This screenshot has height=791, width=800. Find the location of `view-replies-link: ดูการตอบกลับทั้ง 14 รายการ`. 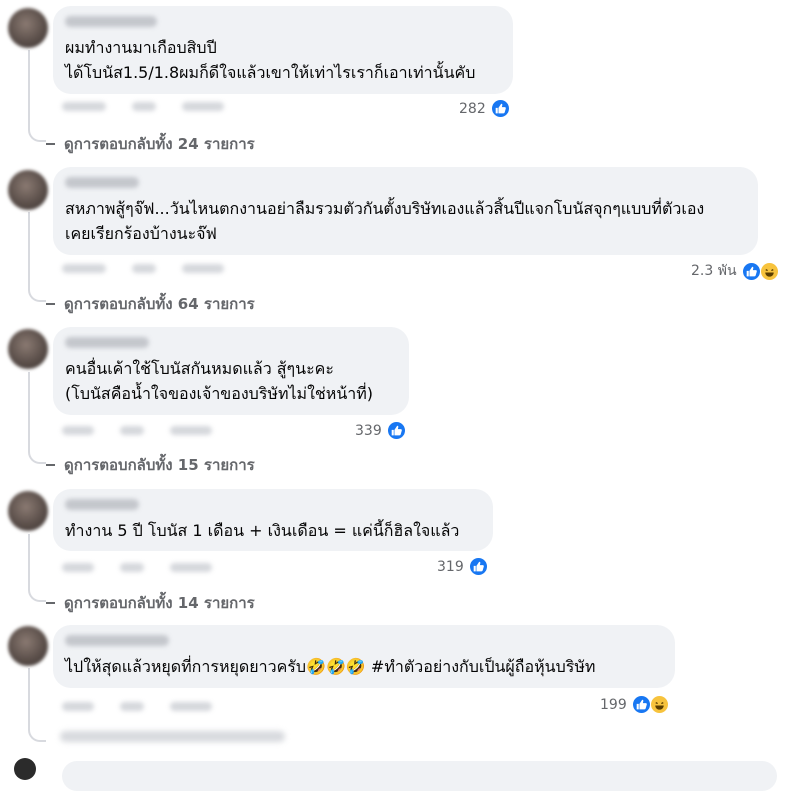

view-replies-link: ดูการตอบกลับทั้ง 14 รายการ is located at coordinates (150, 603).